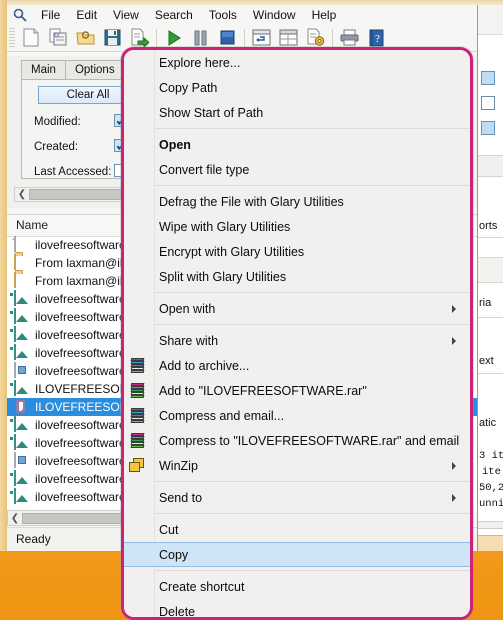  Describe the element at coordinates (297, 586) in the screenshot. I see `context-menu-item-create-shortcut: Create shortcut` at that location.